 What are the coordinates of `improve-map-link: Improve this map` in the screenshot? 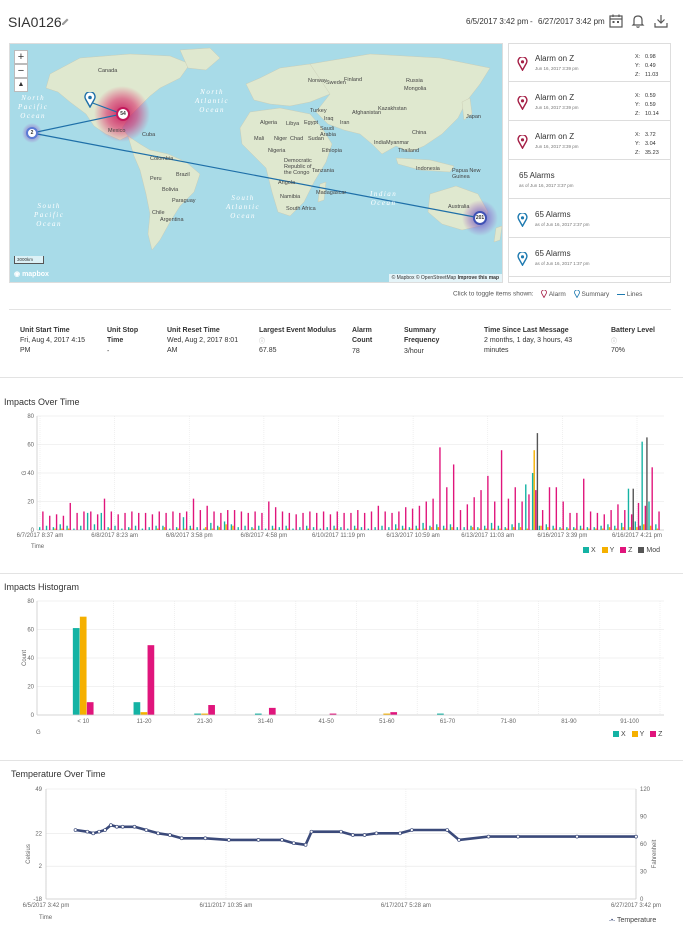 It's located at (478, 278).